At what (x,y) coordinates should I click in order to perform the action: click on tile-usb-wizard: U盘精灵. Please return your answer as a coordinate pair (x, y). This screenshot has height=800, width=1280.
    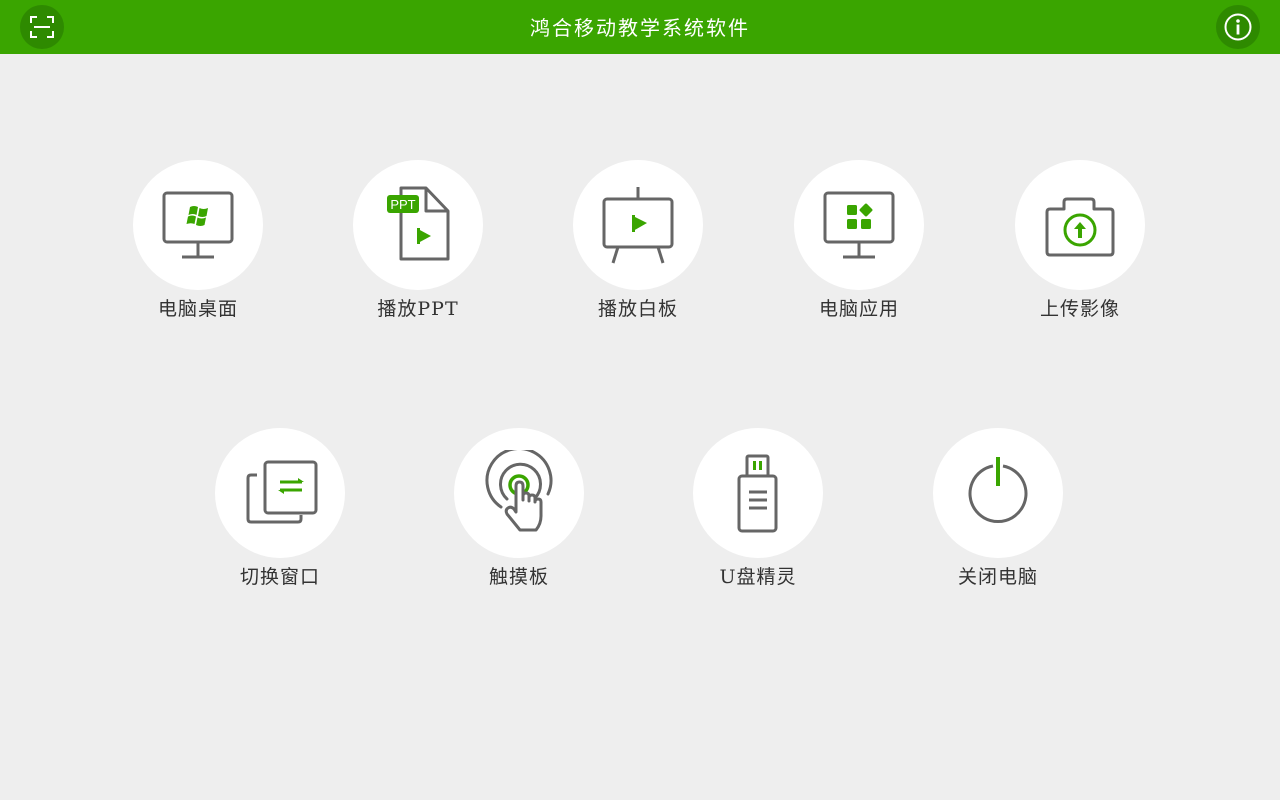
    Looking at the image, I should click on (758, 515).